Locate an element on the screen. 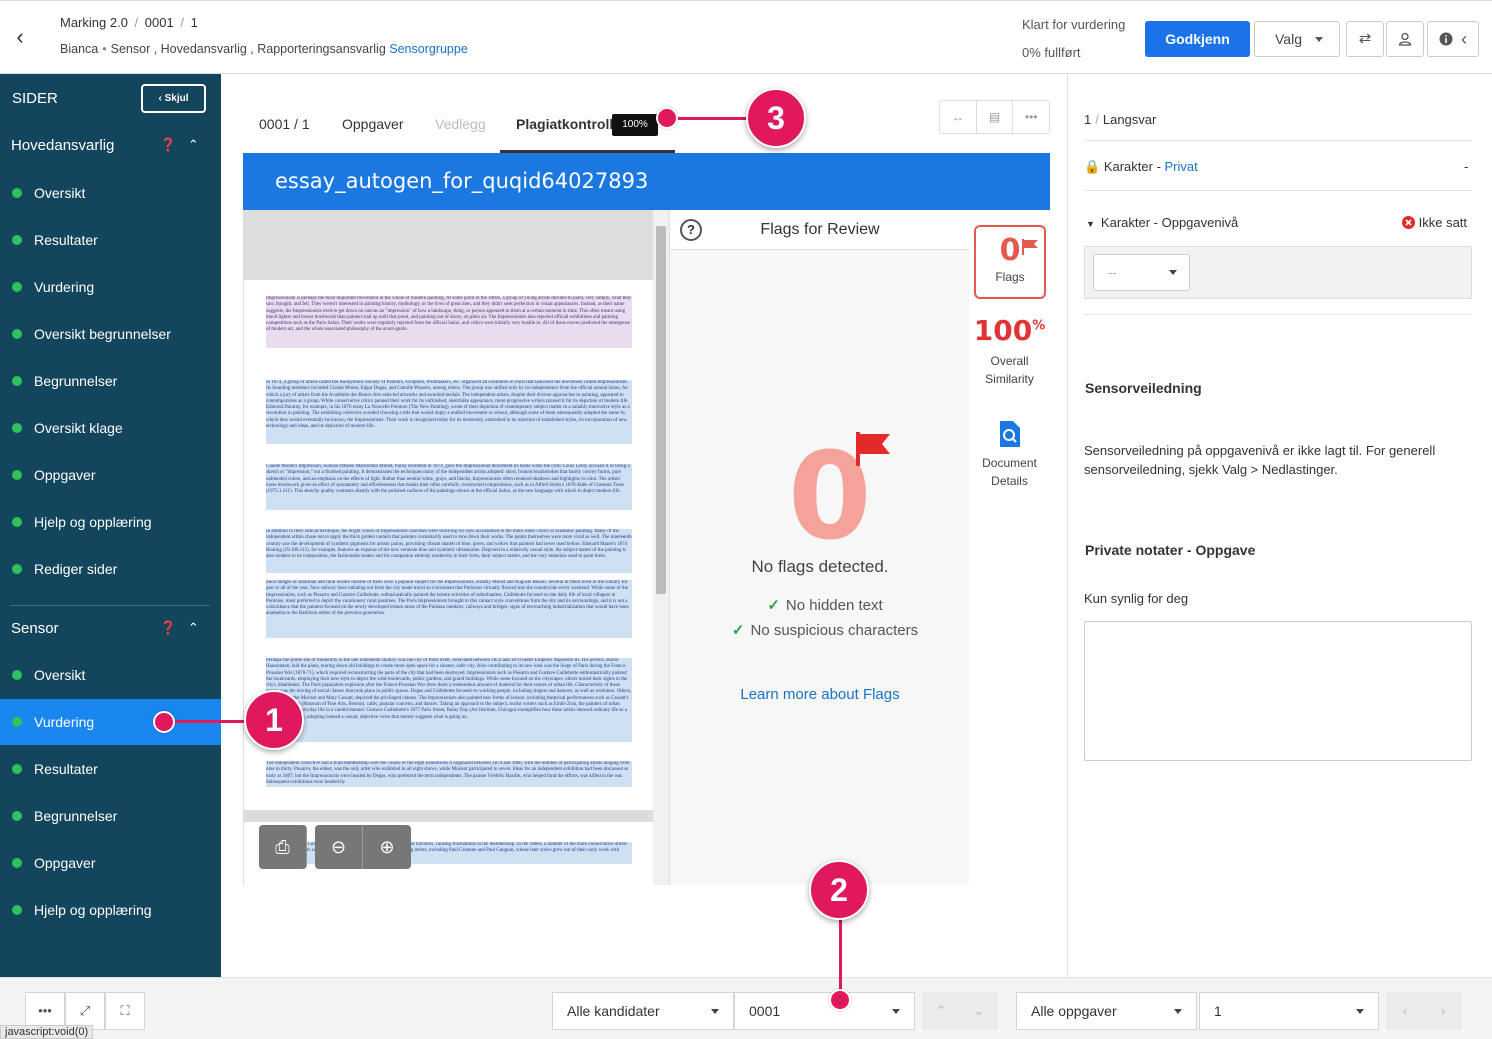 This screenshot has height=1039, width=1492. doc-details-line: Details is located at coordinates (1009, 481).